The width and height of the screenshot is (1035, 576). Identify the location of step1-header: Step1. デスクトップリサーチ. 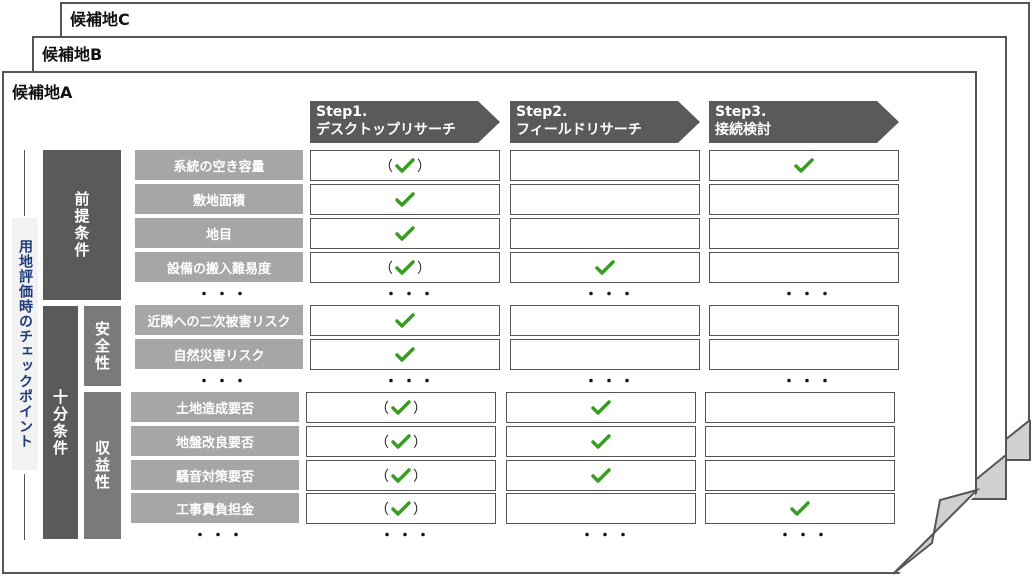
(405, 122).